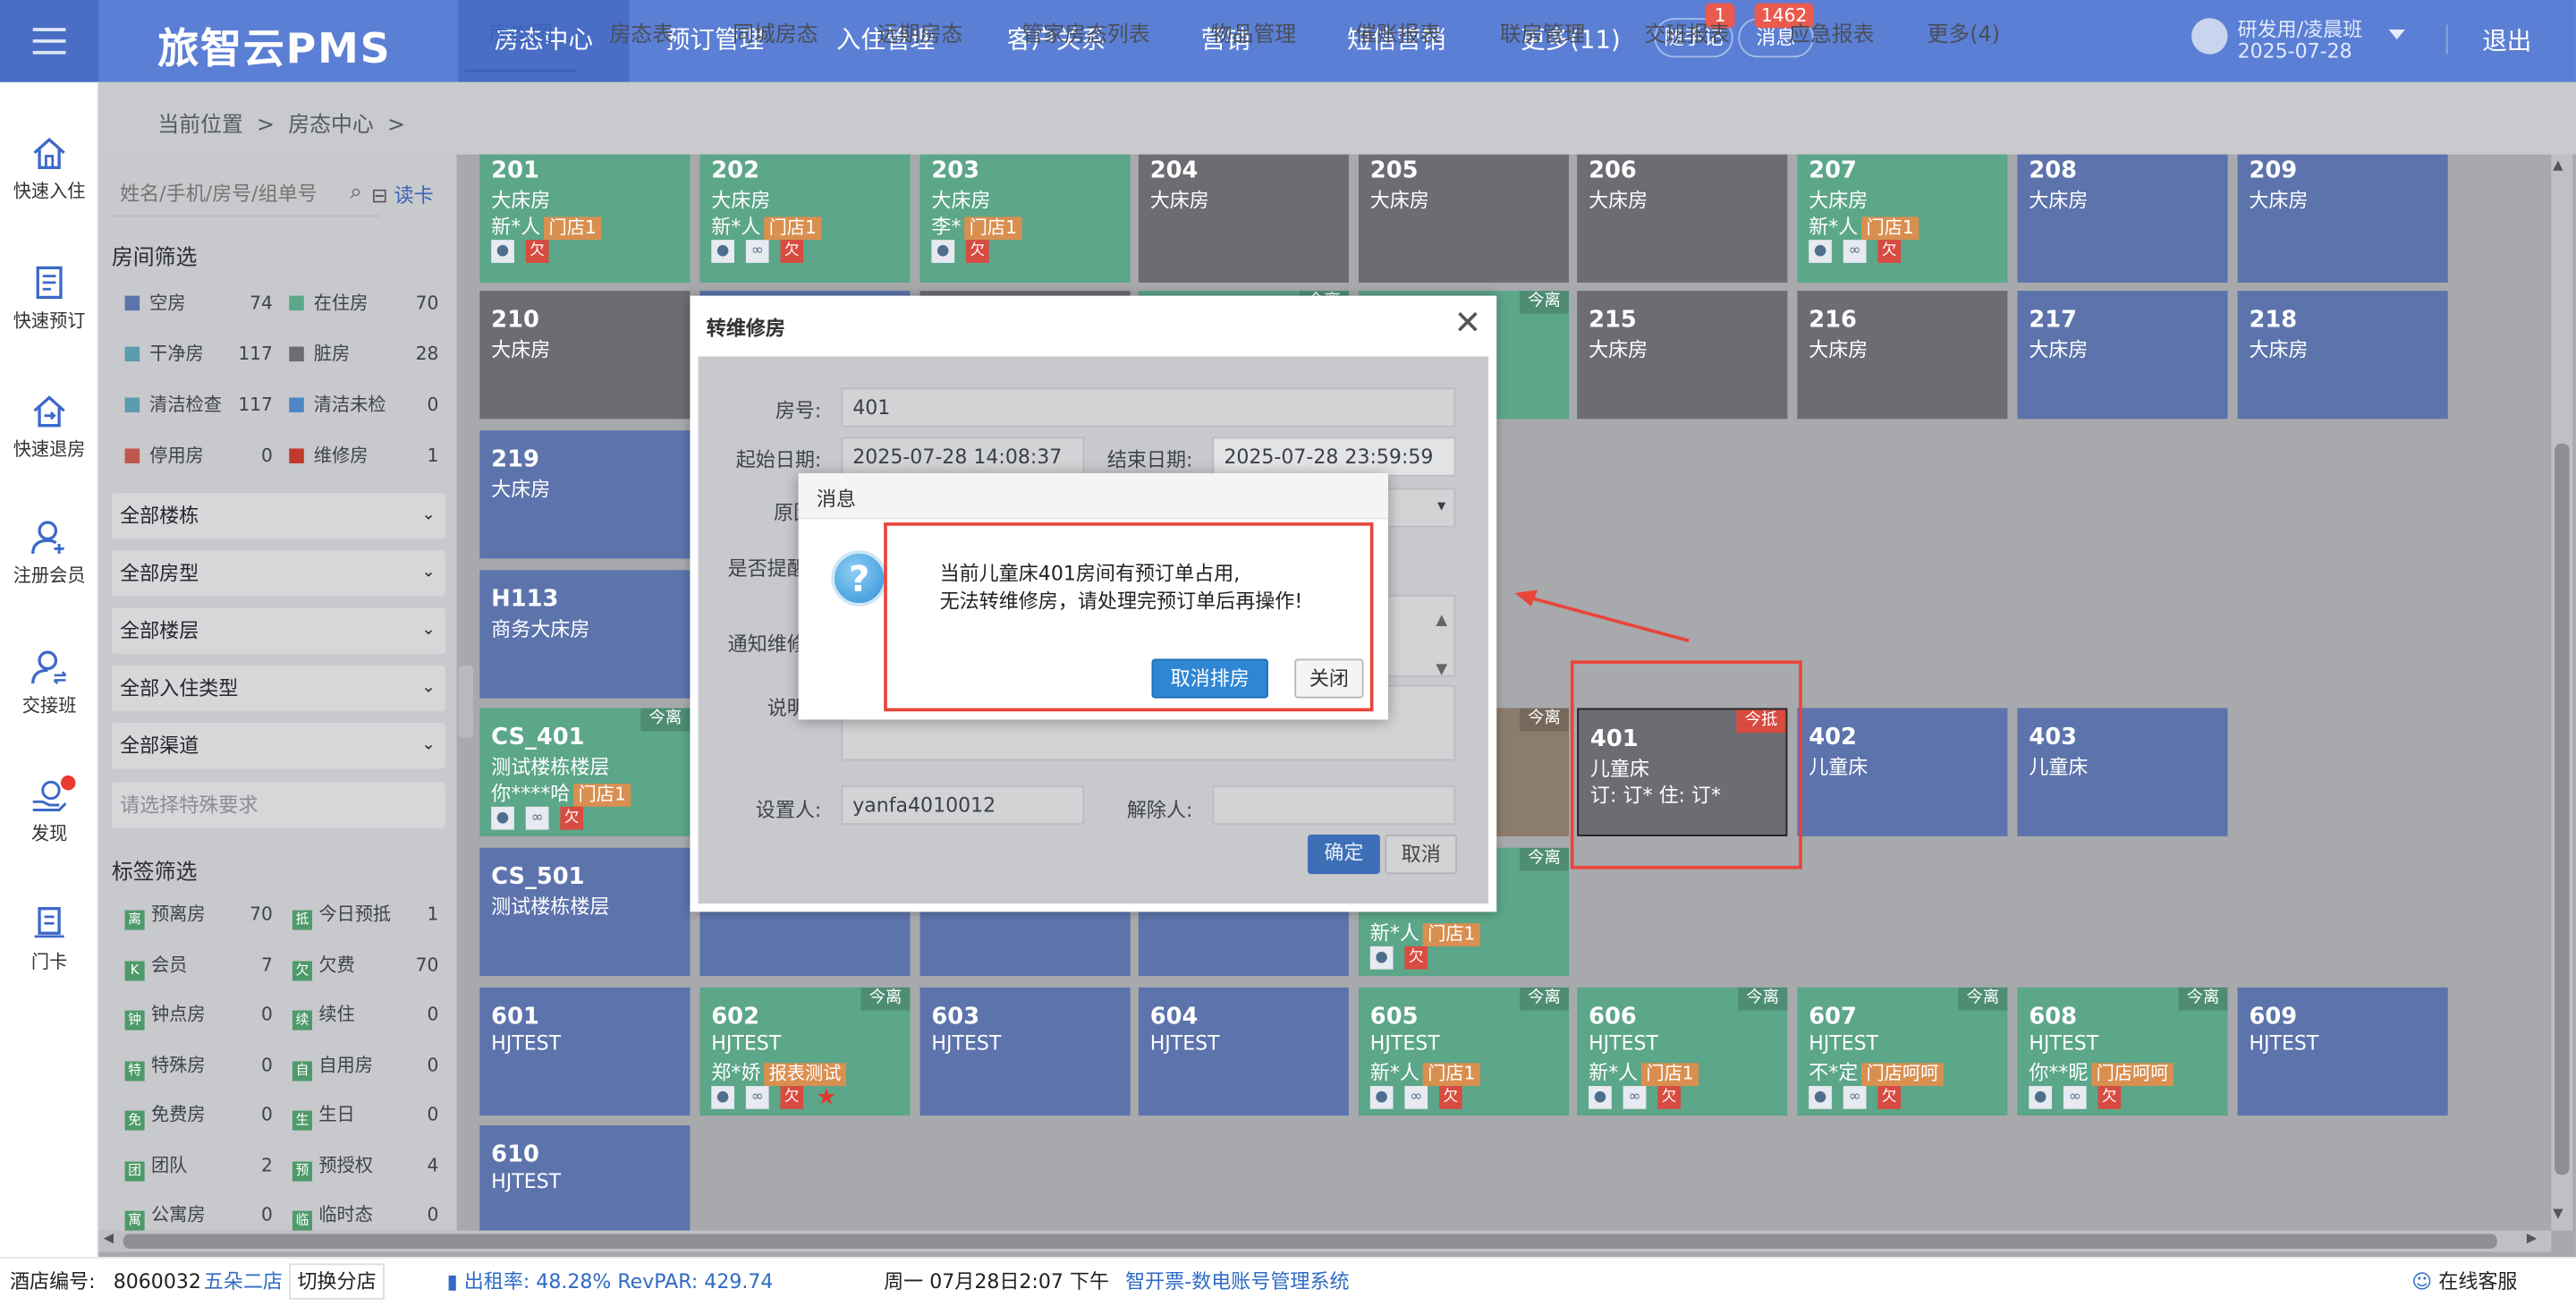 The image size is (2576, 1306). Describe the element at coordinates (1688, 36) in the screenshot. I see `tab-shift-report: 交班报表` at that location.